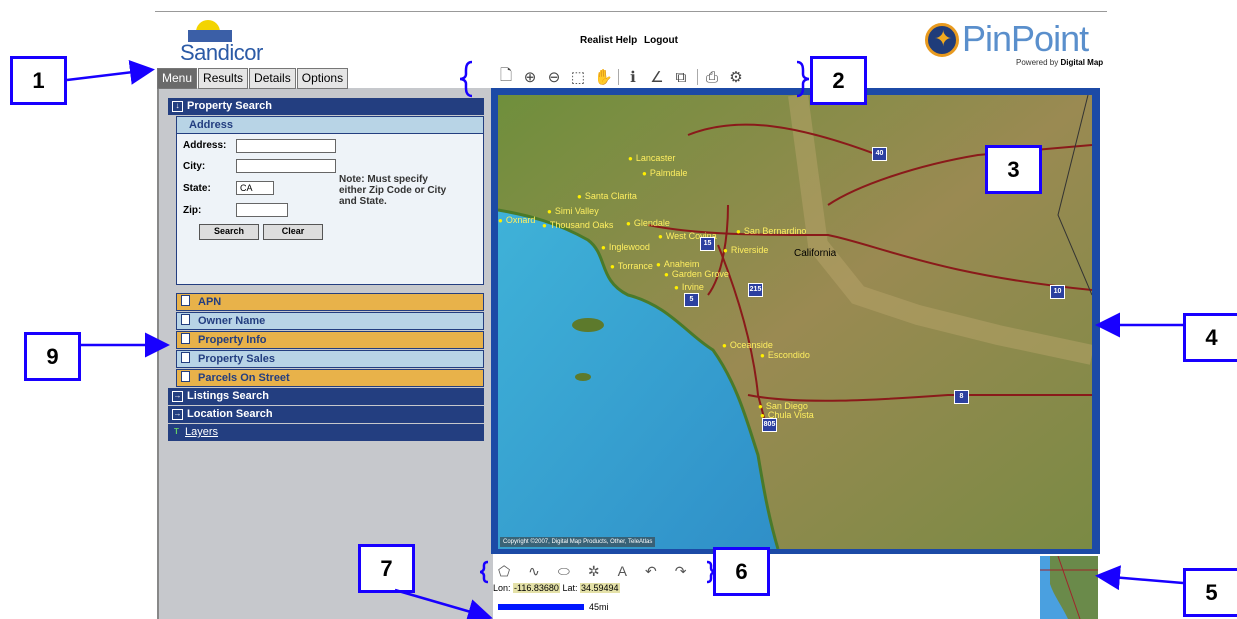  Describe the element at coordinates (1069, 587) in the screenshot. I see `overview-map` at that location.